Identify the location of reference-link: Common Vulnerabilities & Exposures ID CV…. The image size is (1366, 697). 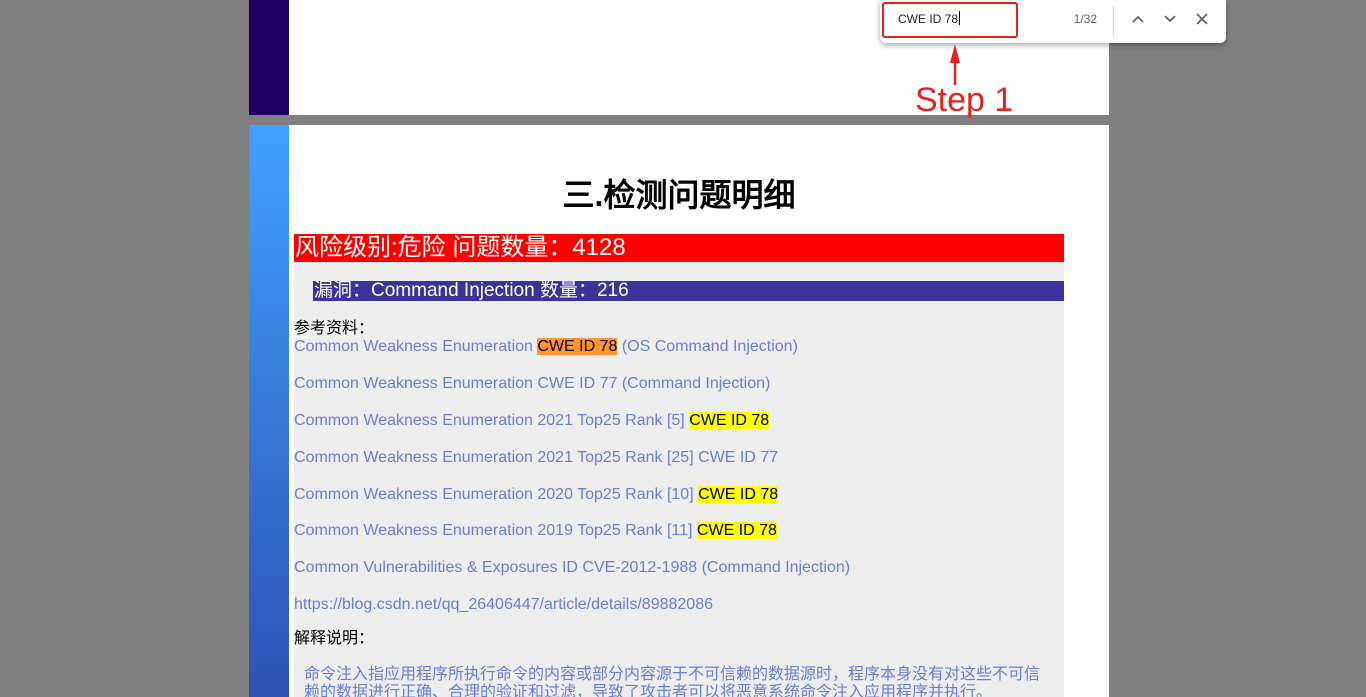
(679, 577).